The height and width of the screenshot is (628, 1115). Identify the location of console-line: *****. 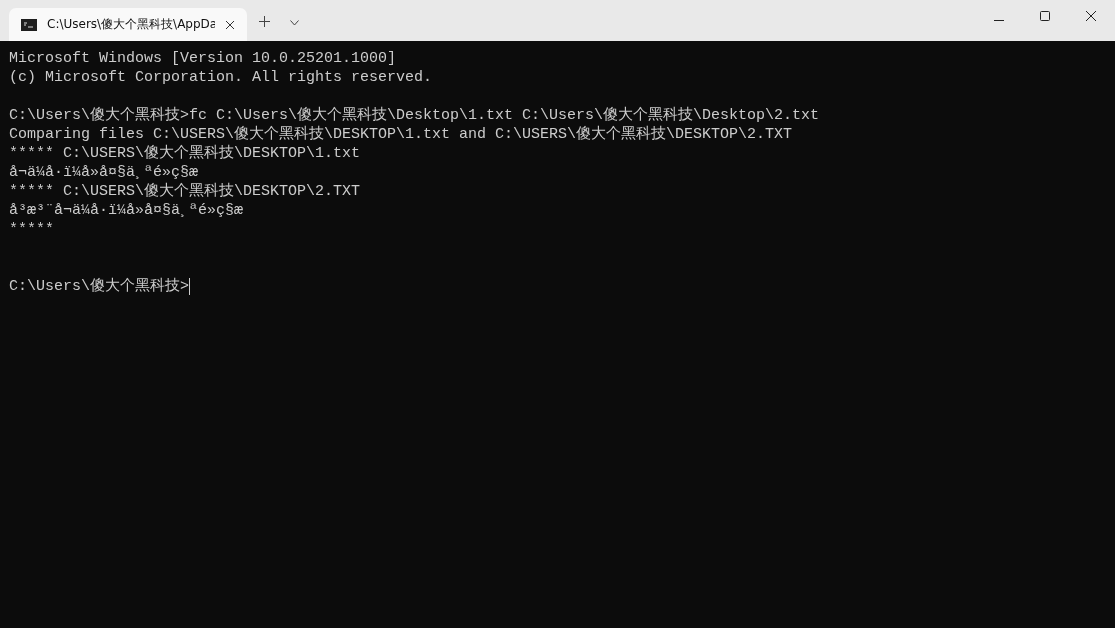
(32, 229).